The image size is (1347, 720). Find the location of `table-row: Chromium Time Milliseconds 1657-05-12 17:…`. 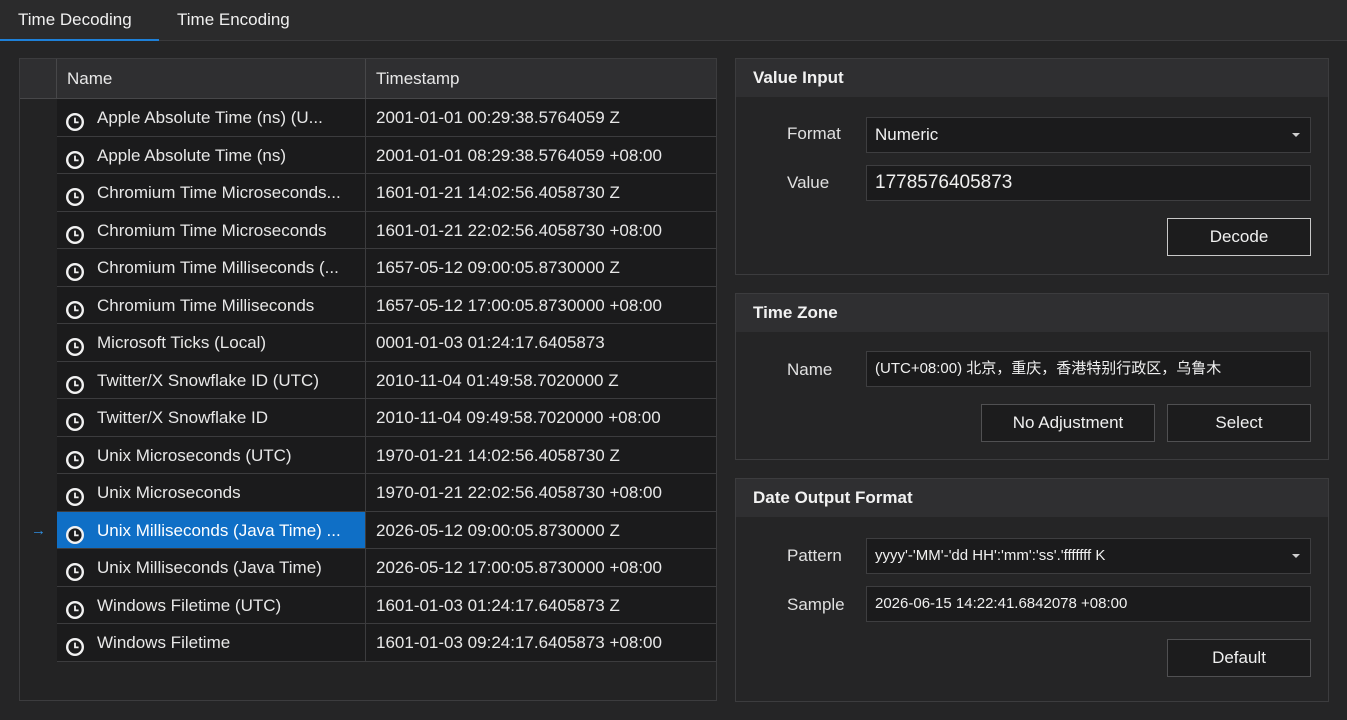

table-row: Chromium Time Milliseconds 1657-05-12 17:… is located at coordinates (368, 305).